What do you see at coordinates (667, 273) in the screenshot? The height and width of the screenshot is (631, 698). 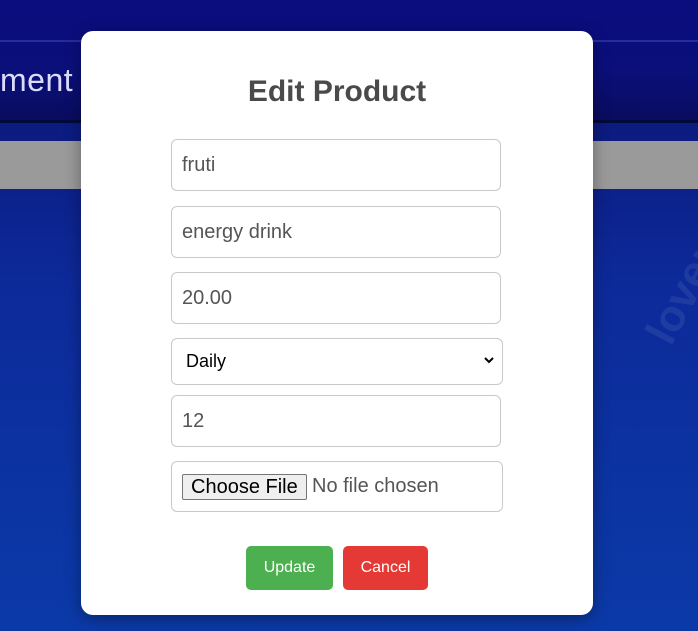 I see `watermark: lovepik` at bounding box center [667, 273].